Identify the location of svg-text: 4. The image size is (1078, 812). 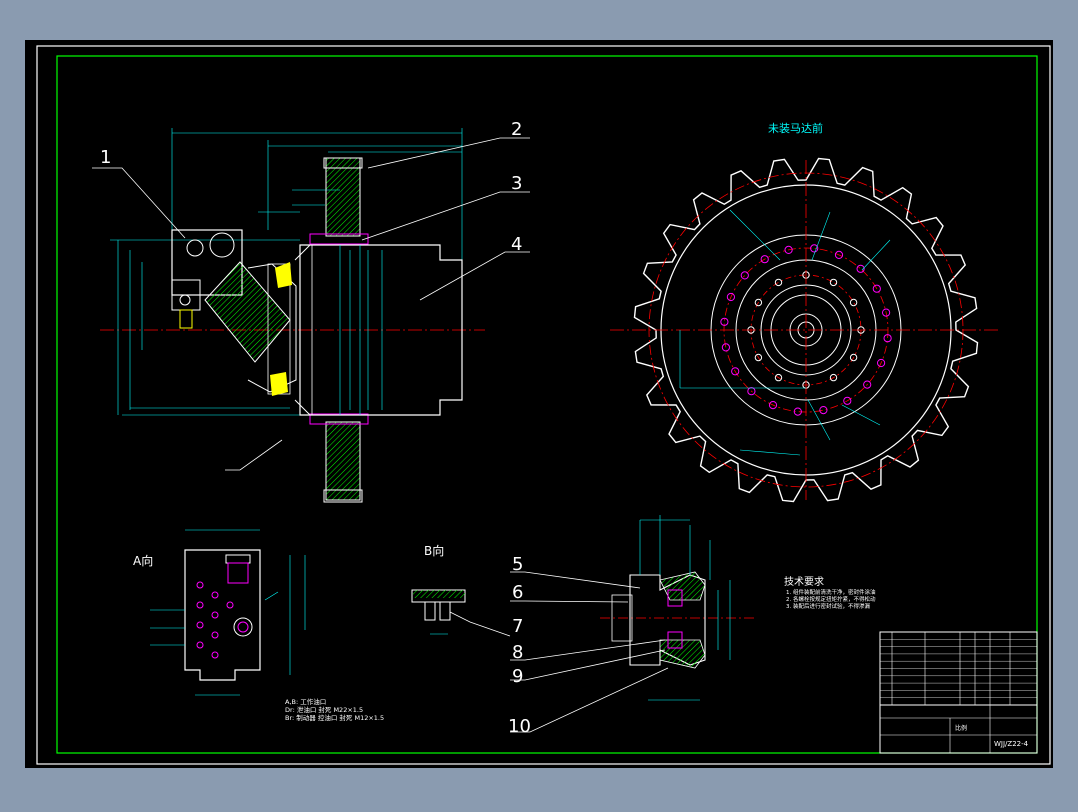
(516, 244).